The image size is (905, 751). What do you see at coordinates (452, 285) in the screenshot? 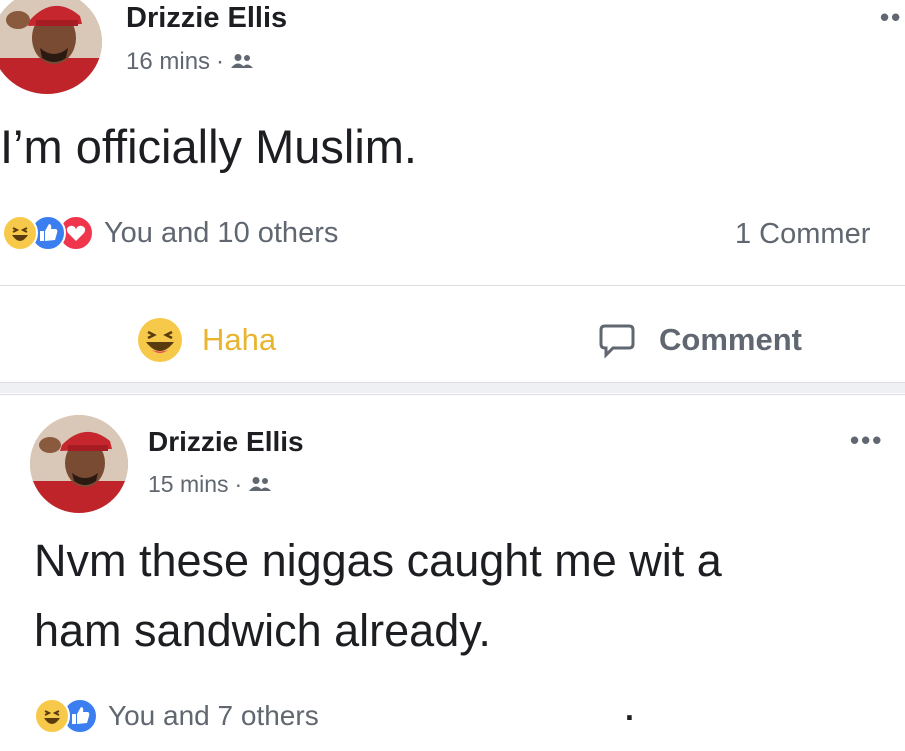
I see `actions-divider` at bounding box center [452, 285].